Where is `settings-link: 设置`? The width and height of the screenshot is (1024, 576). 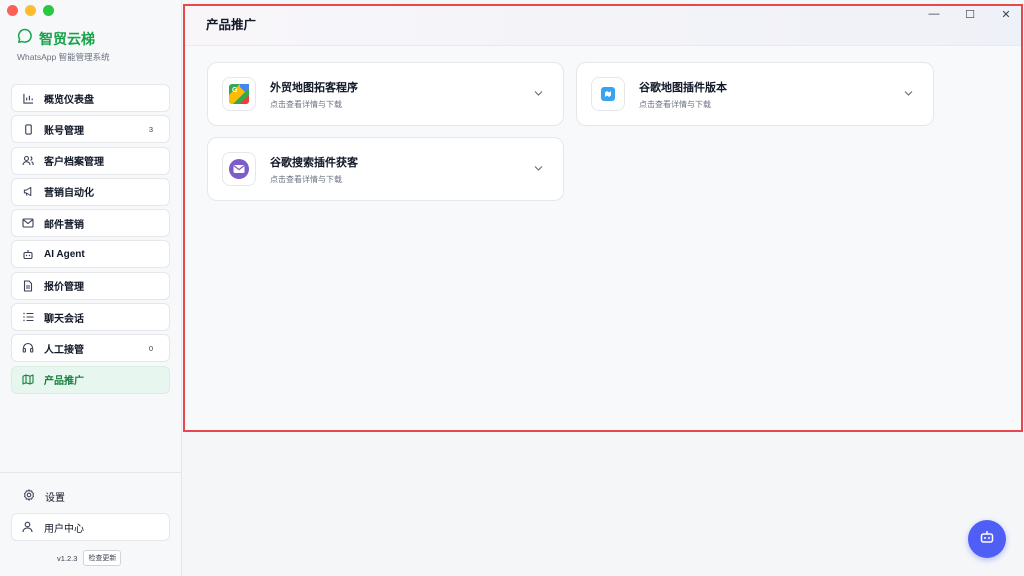 settings-link: 设置 is located at coordinates (44, 496).